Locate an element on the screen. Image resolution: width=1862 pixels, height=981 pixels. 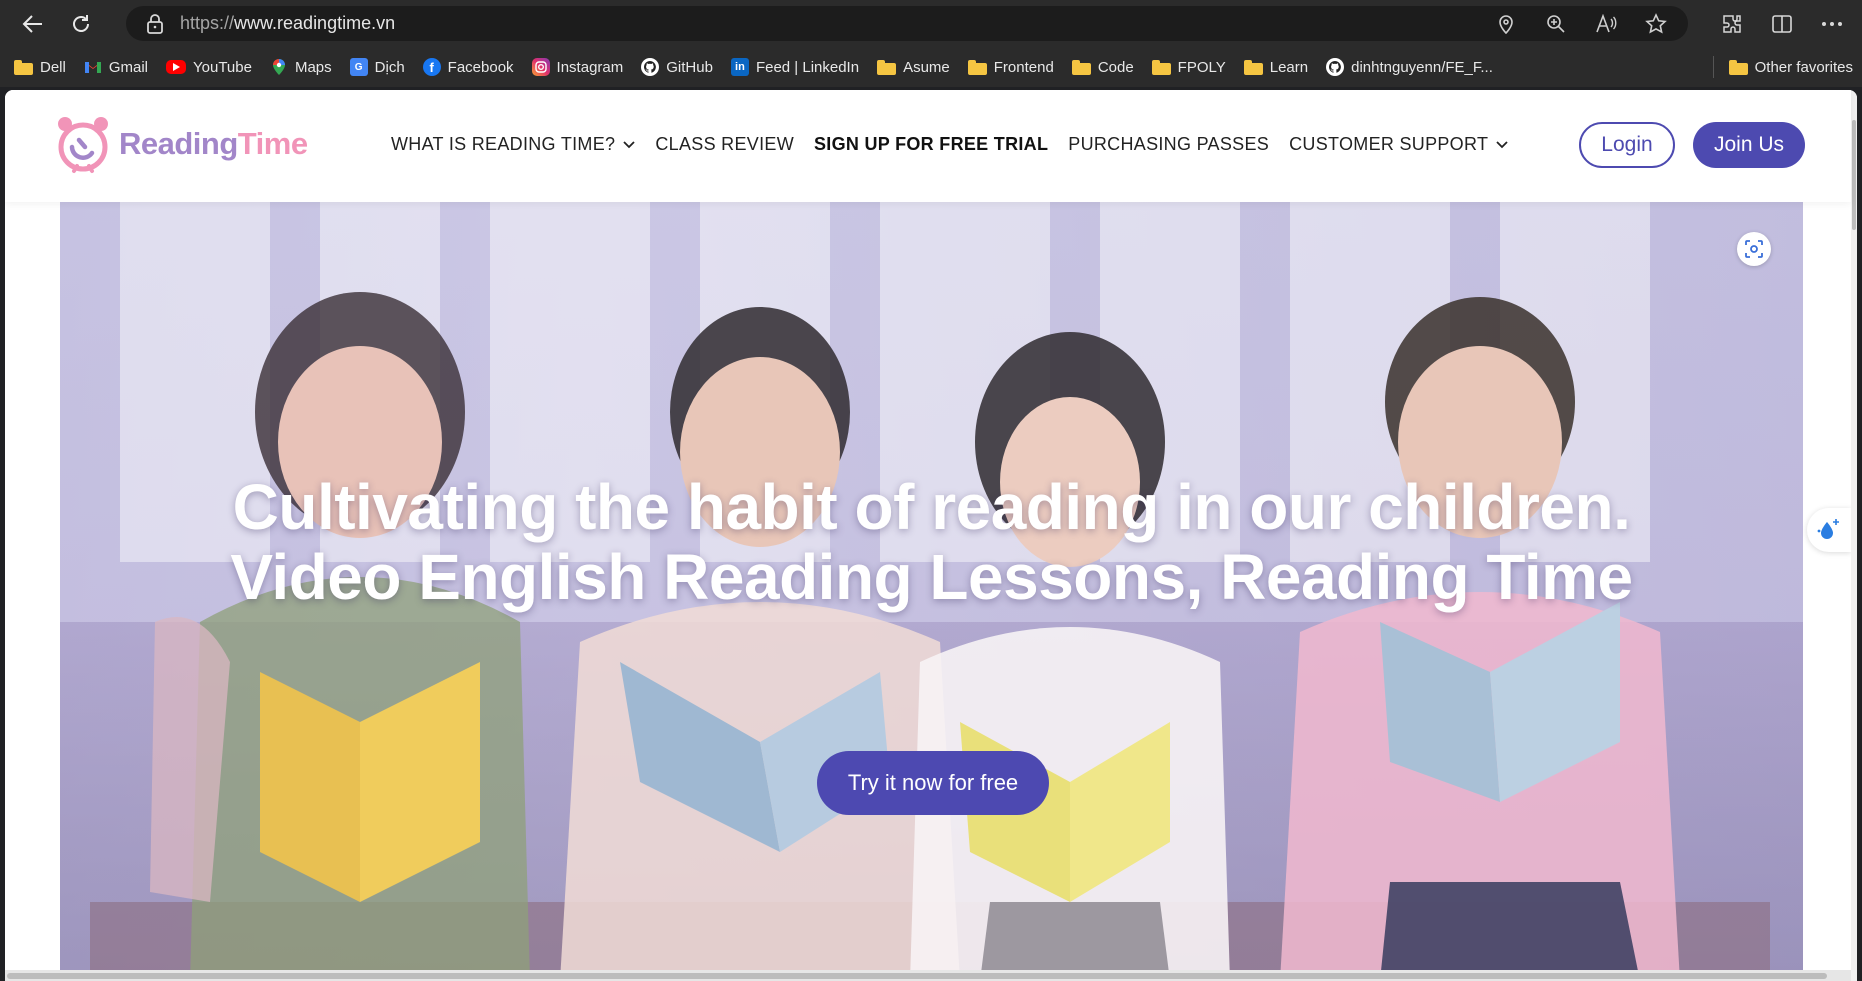
bookmark-dell: Dell is located at coordinates (40, 67).